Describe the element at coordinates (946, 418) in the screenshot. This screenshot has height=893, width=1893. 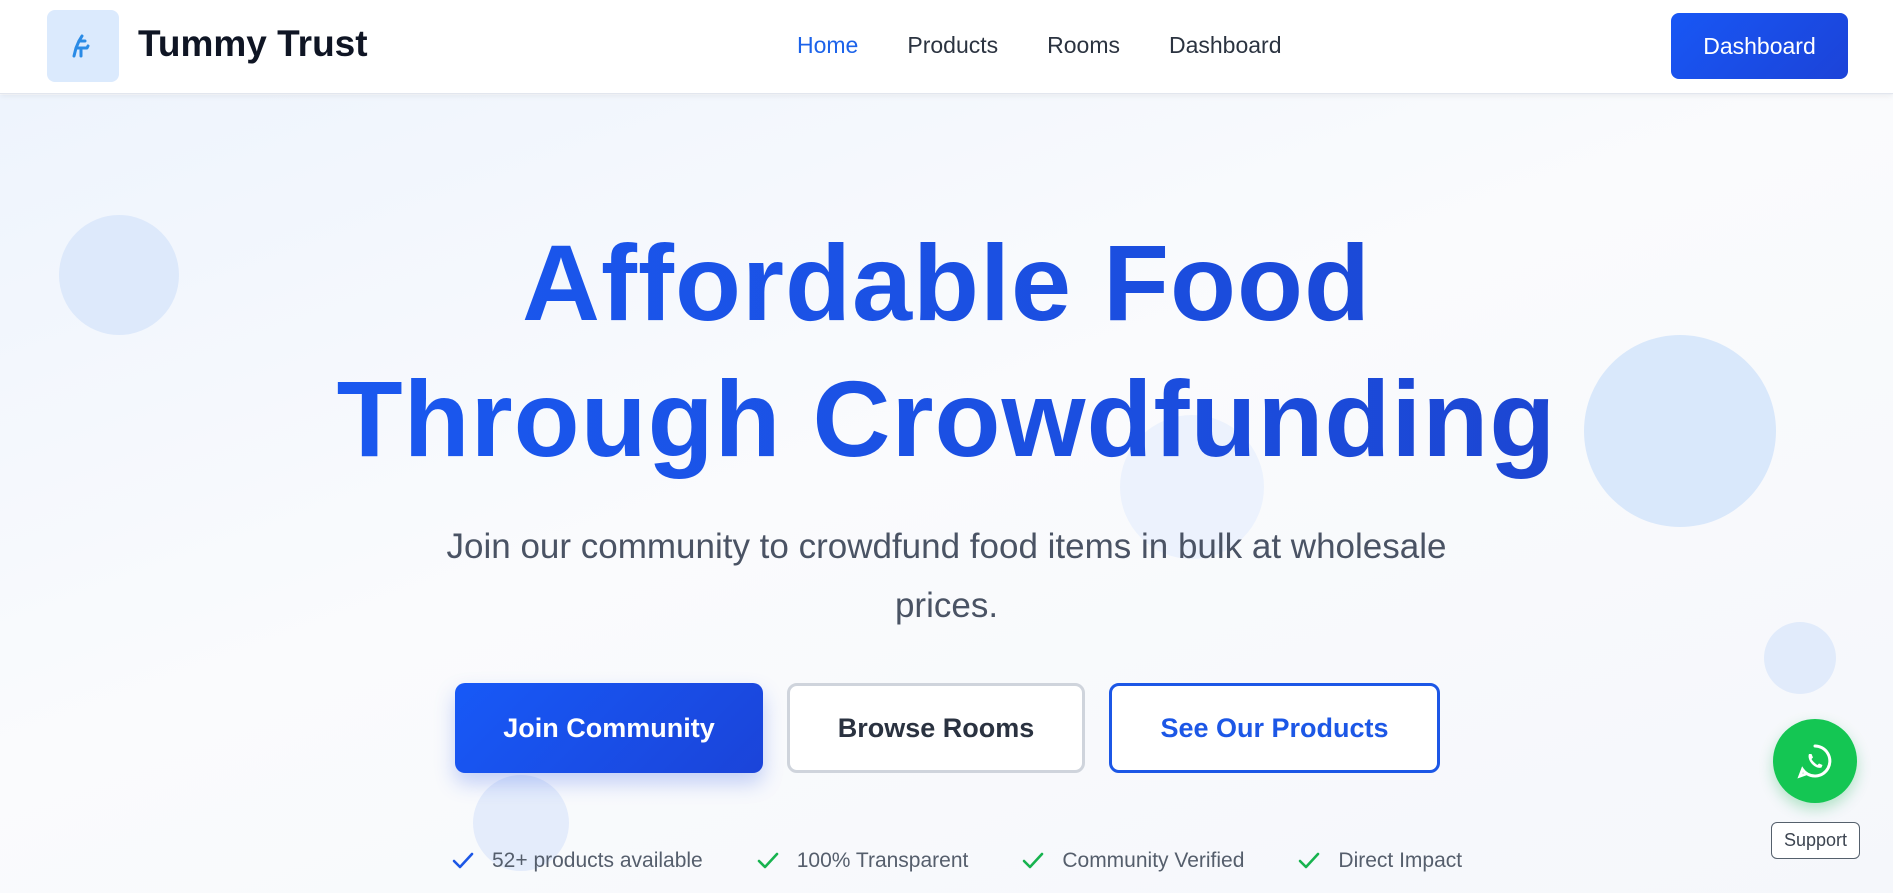
I see `hero-headline-line-2: Through Crowdfunding` at that location.